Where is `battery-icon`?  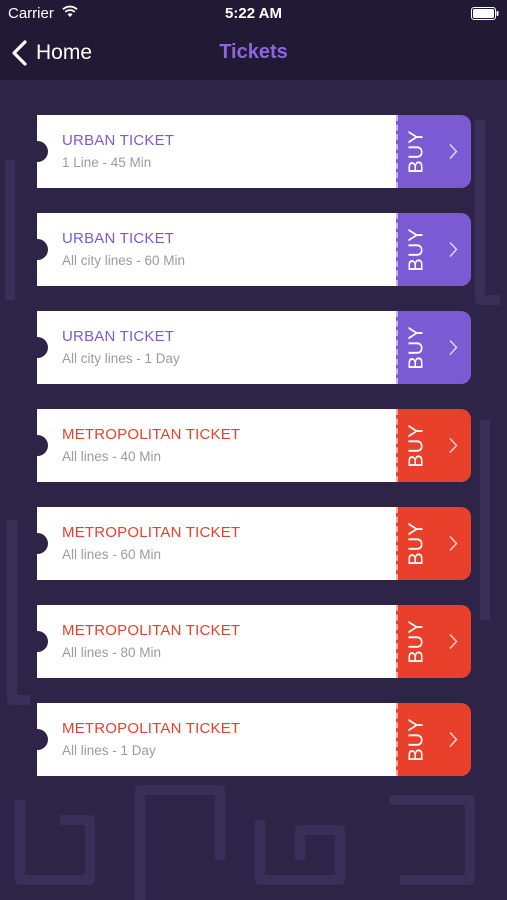
battery-icon is located at coordinates (485, 13).